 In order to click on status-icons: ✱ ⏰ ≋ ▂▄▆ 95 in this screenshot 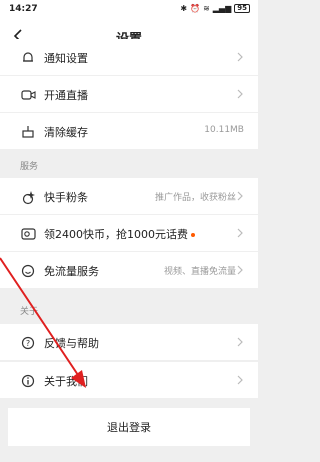, I will do `click(215, 8)`.